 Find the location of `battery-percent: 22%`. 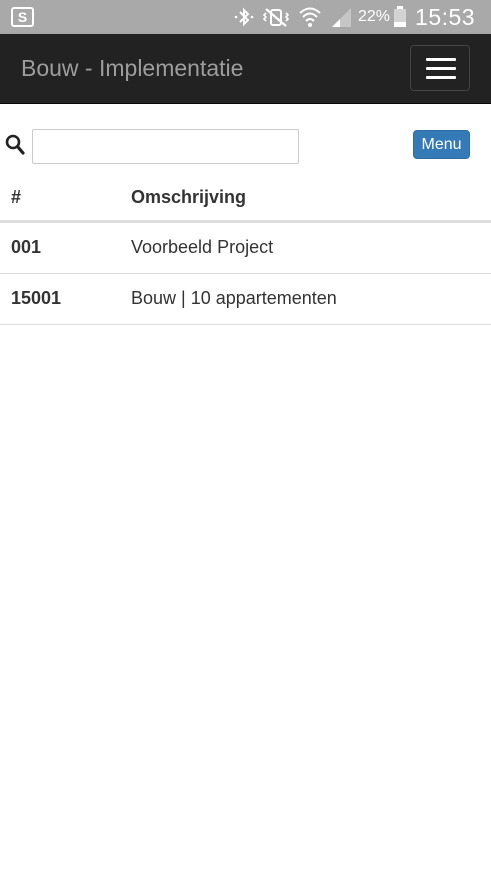

battery-percent: 22% is located at coordinates (374, 16).